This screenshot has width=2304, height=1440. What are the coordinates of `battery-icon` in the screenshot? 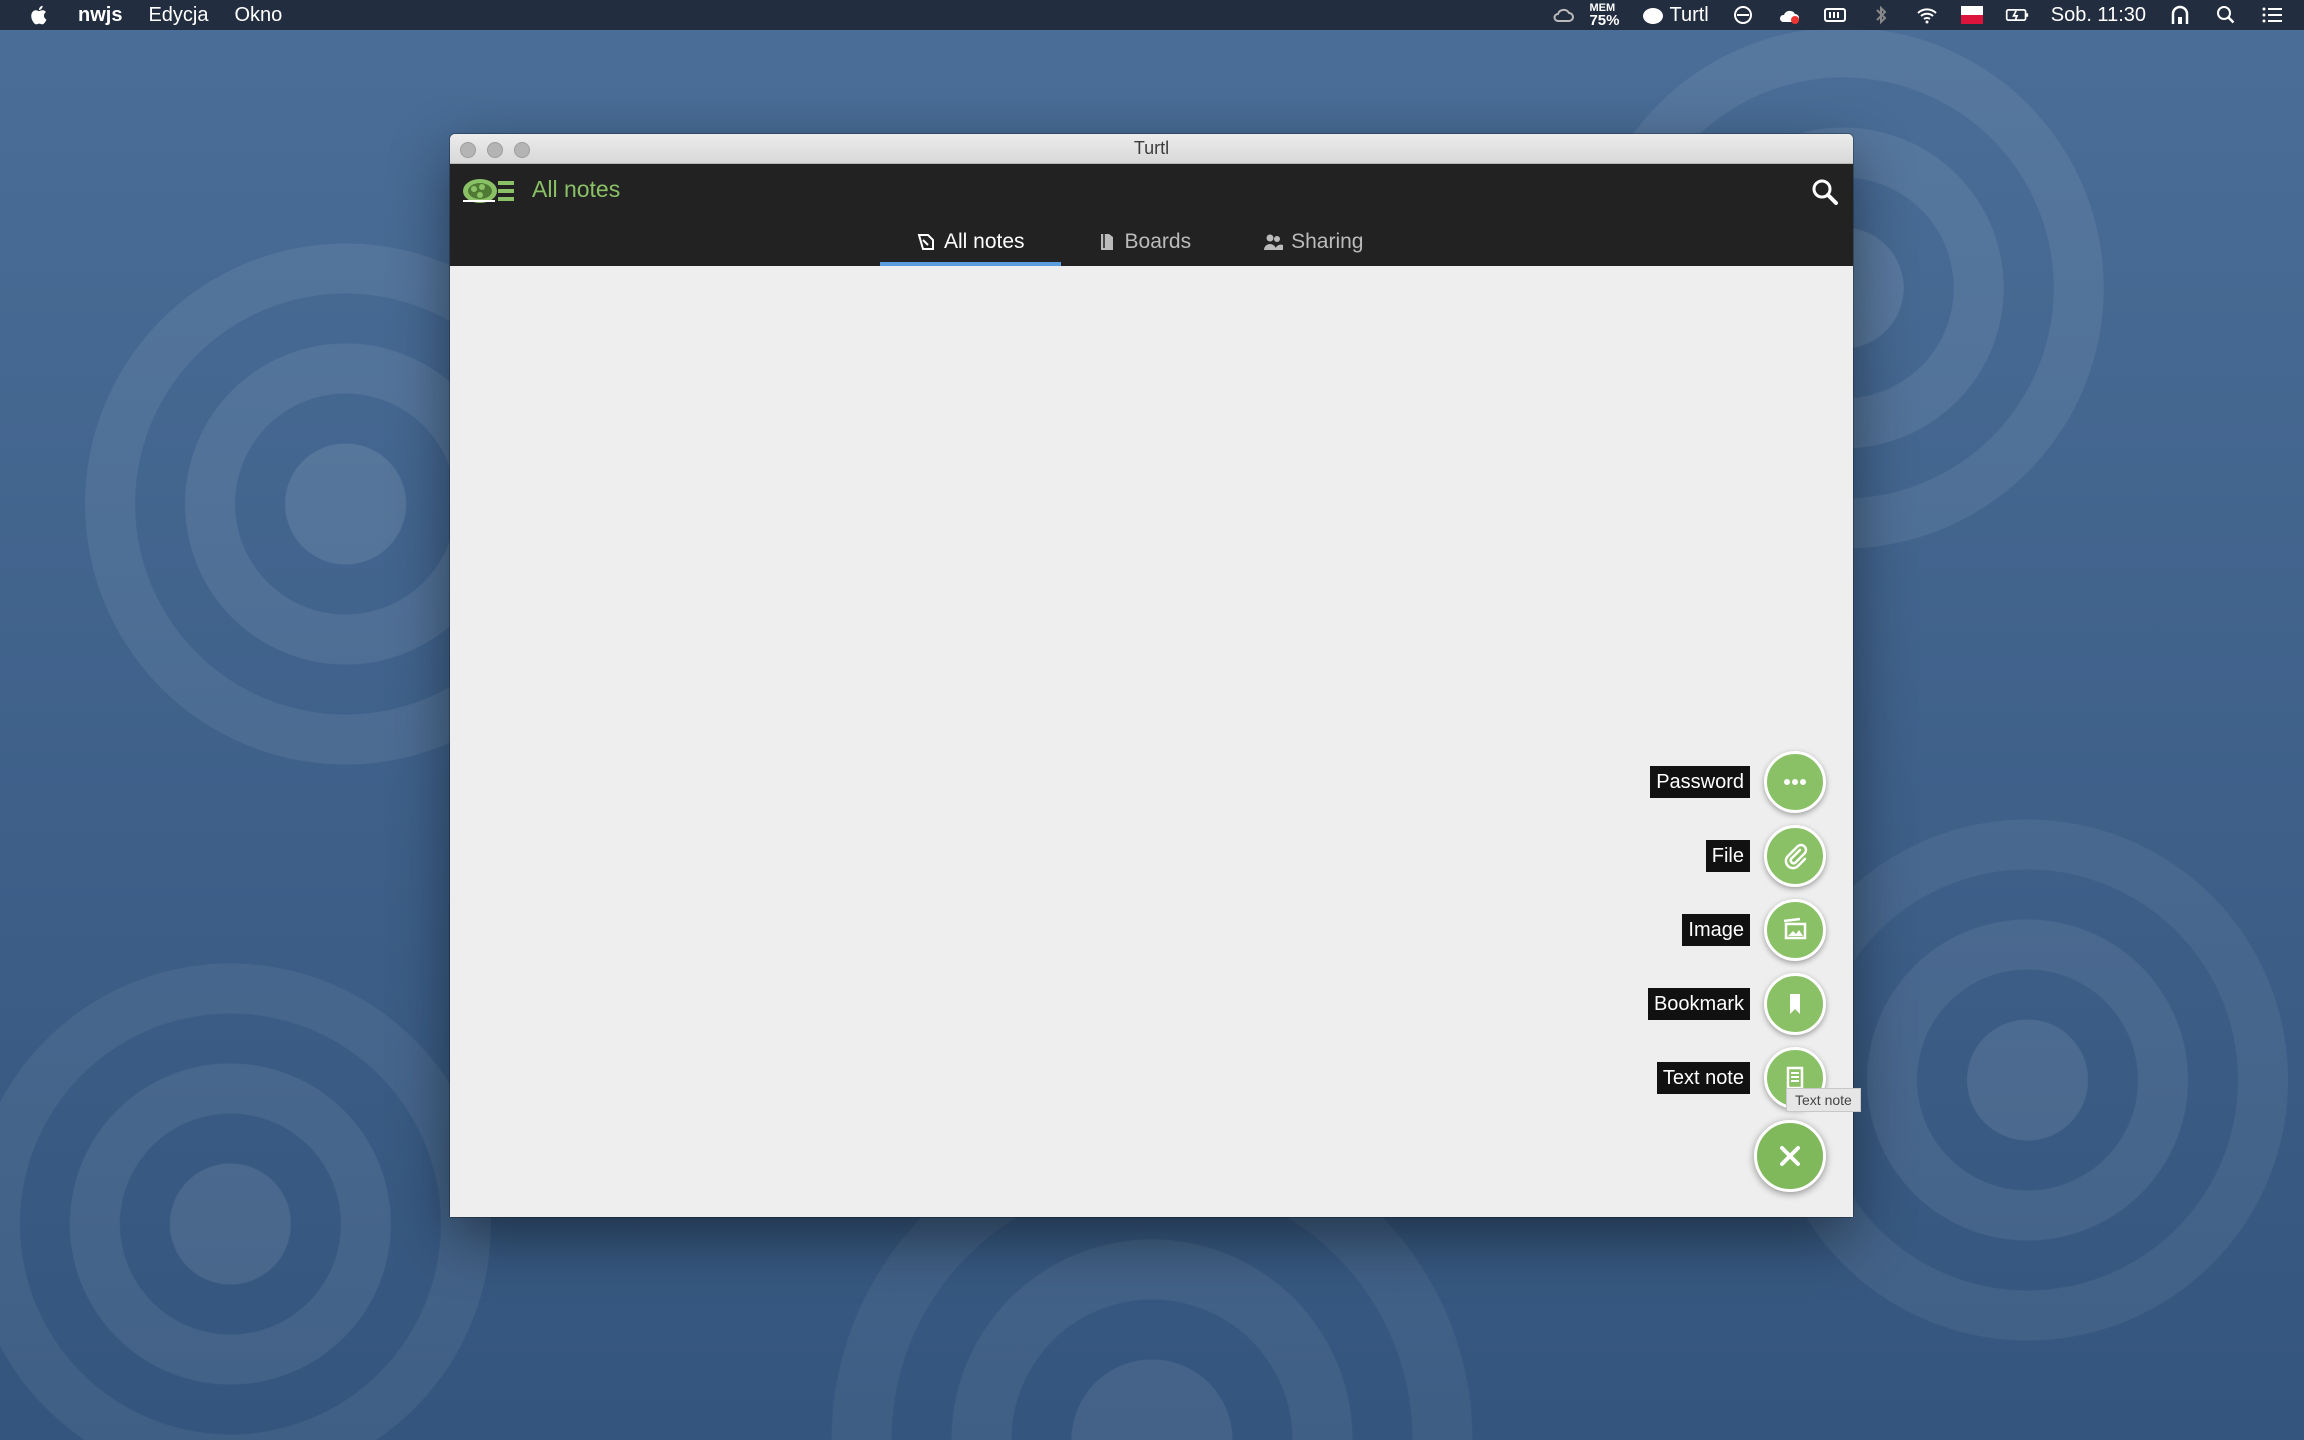 It's located at (2017, 15).